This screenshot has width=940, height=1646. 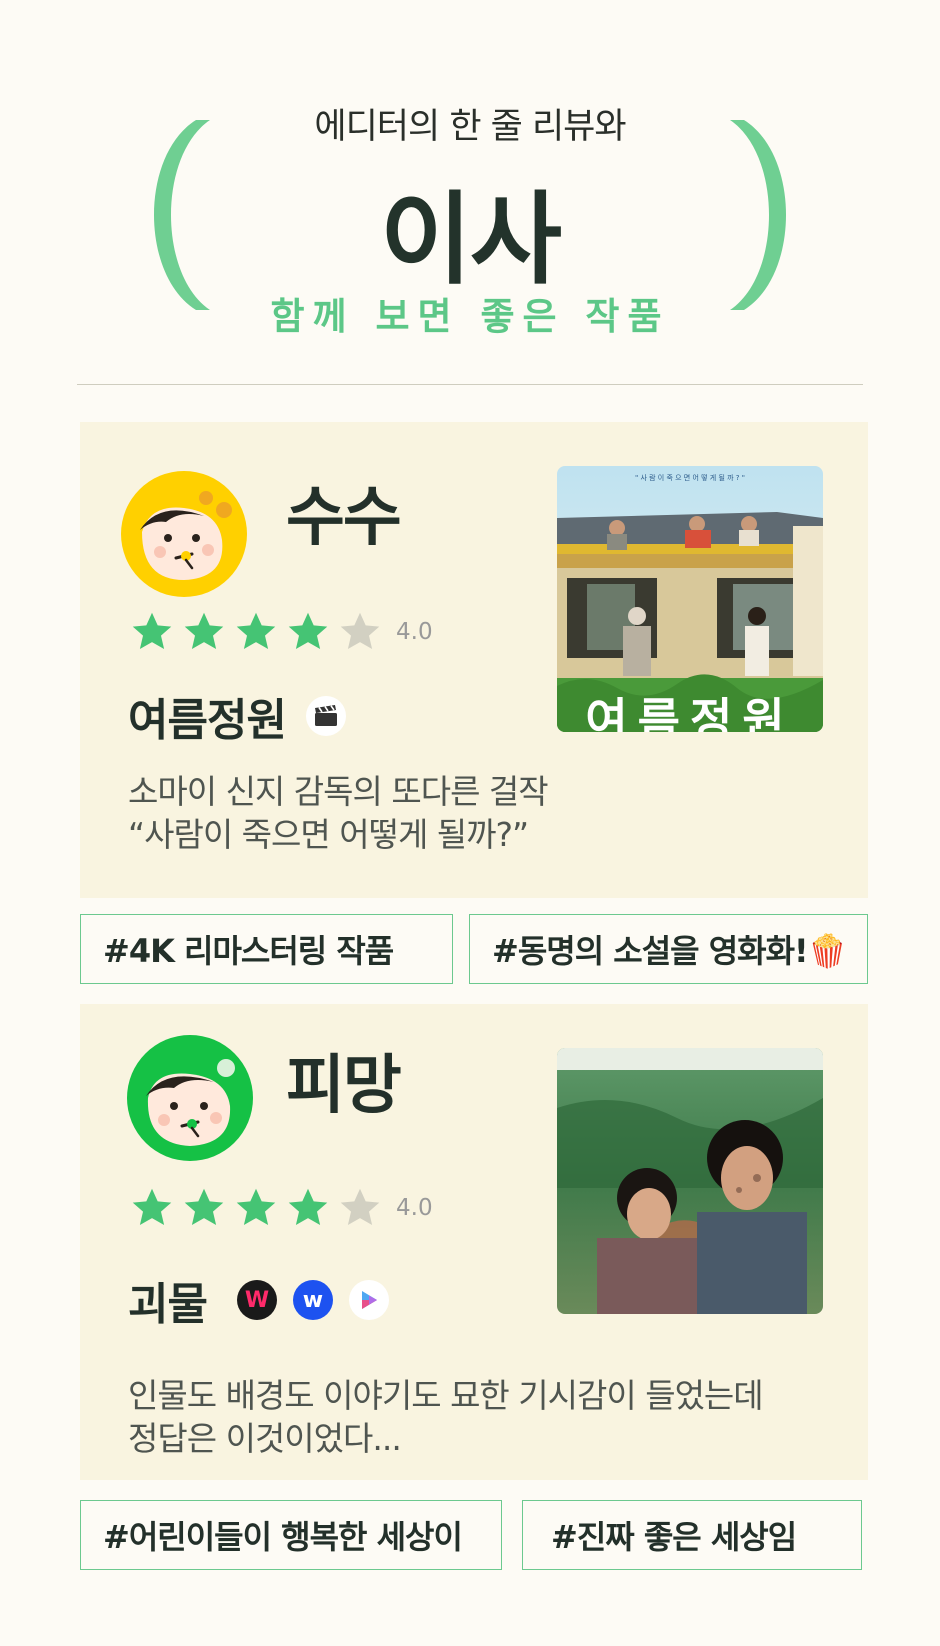 What do you see at coordinates (446, 1395) in the screenshot?
I see `review-line: 인물도 배경도 이야기도 묘한 기시감이 들었는데` at bounding box center [446, 1395].